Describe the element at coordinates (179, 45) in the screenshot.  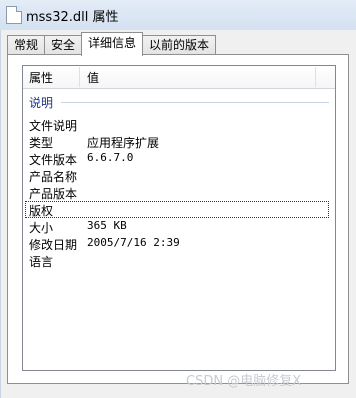
I see `tab-previous-versions: 以前的版本` at that location.